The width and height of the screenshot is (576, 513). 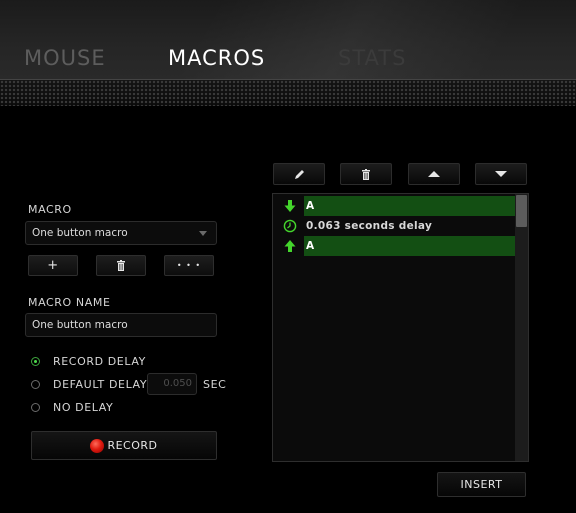 I want to click on chevron-down-icon, so click(x=203, y=233).